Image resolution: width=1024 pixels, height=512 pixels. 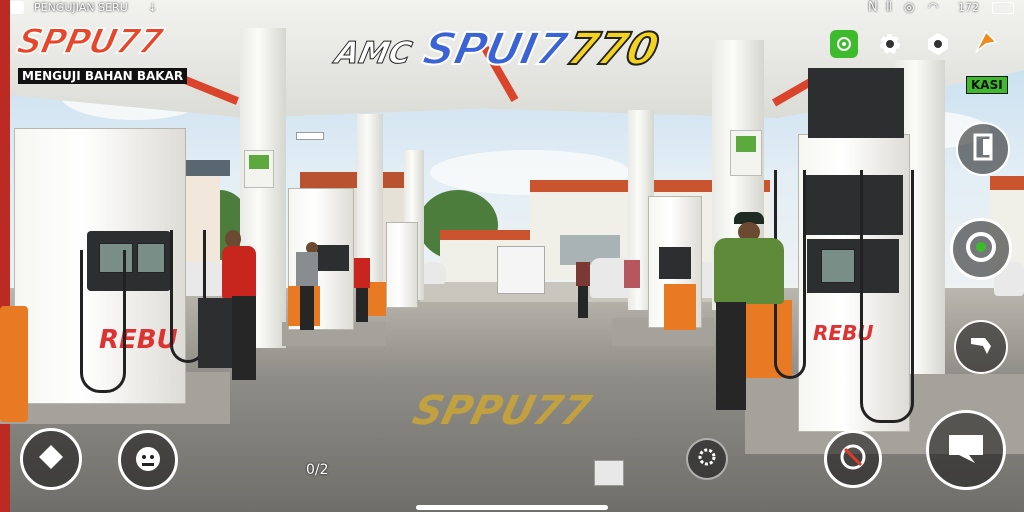 What do you see at coordinates (1003, 8) in the screenshot?
I see `battery-icon` at bounding box center [1003, 8].